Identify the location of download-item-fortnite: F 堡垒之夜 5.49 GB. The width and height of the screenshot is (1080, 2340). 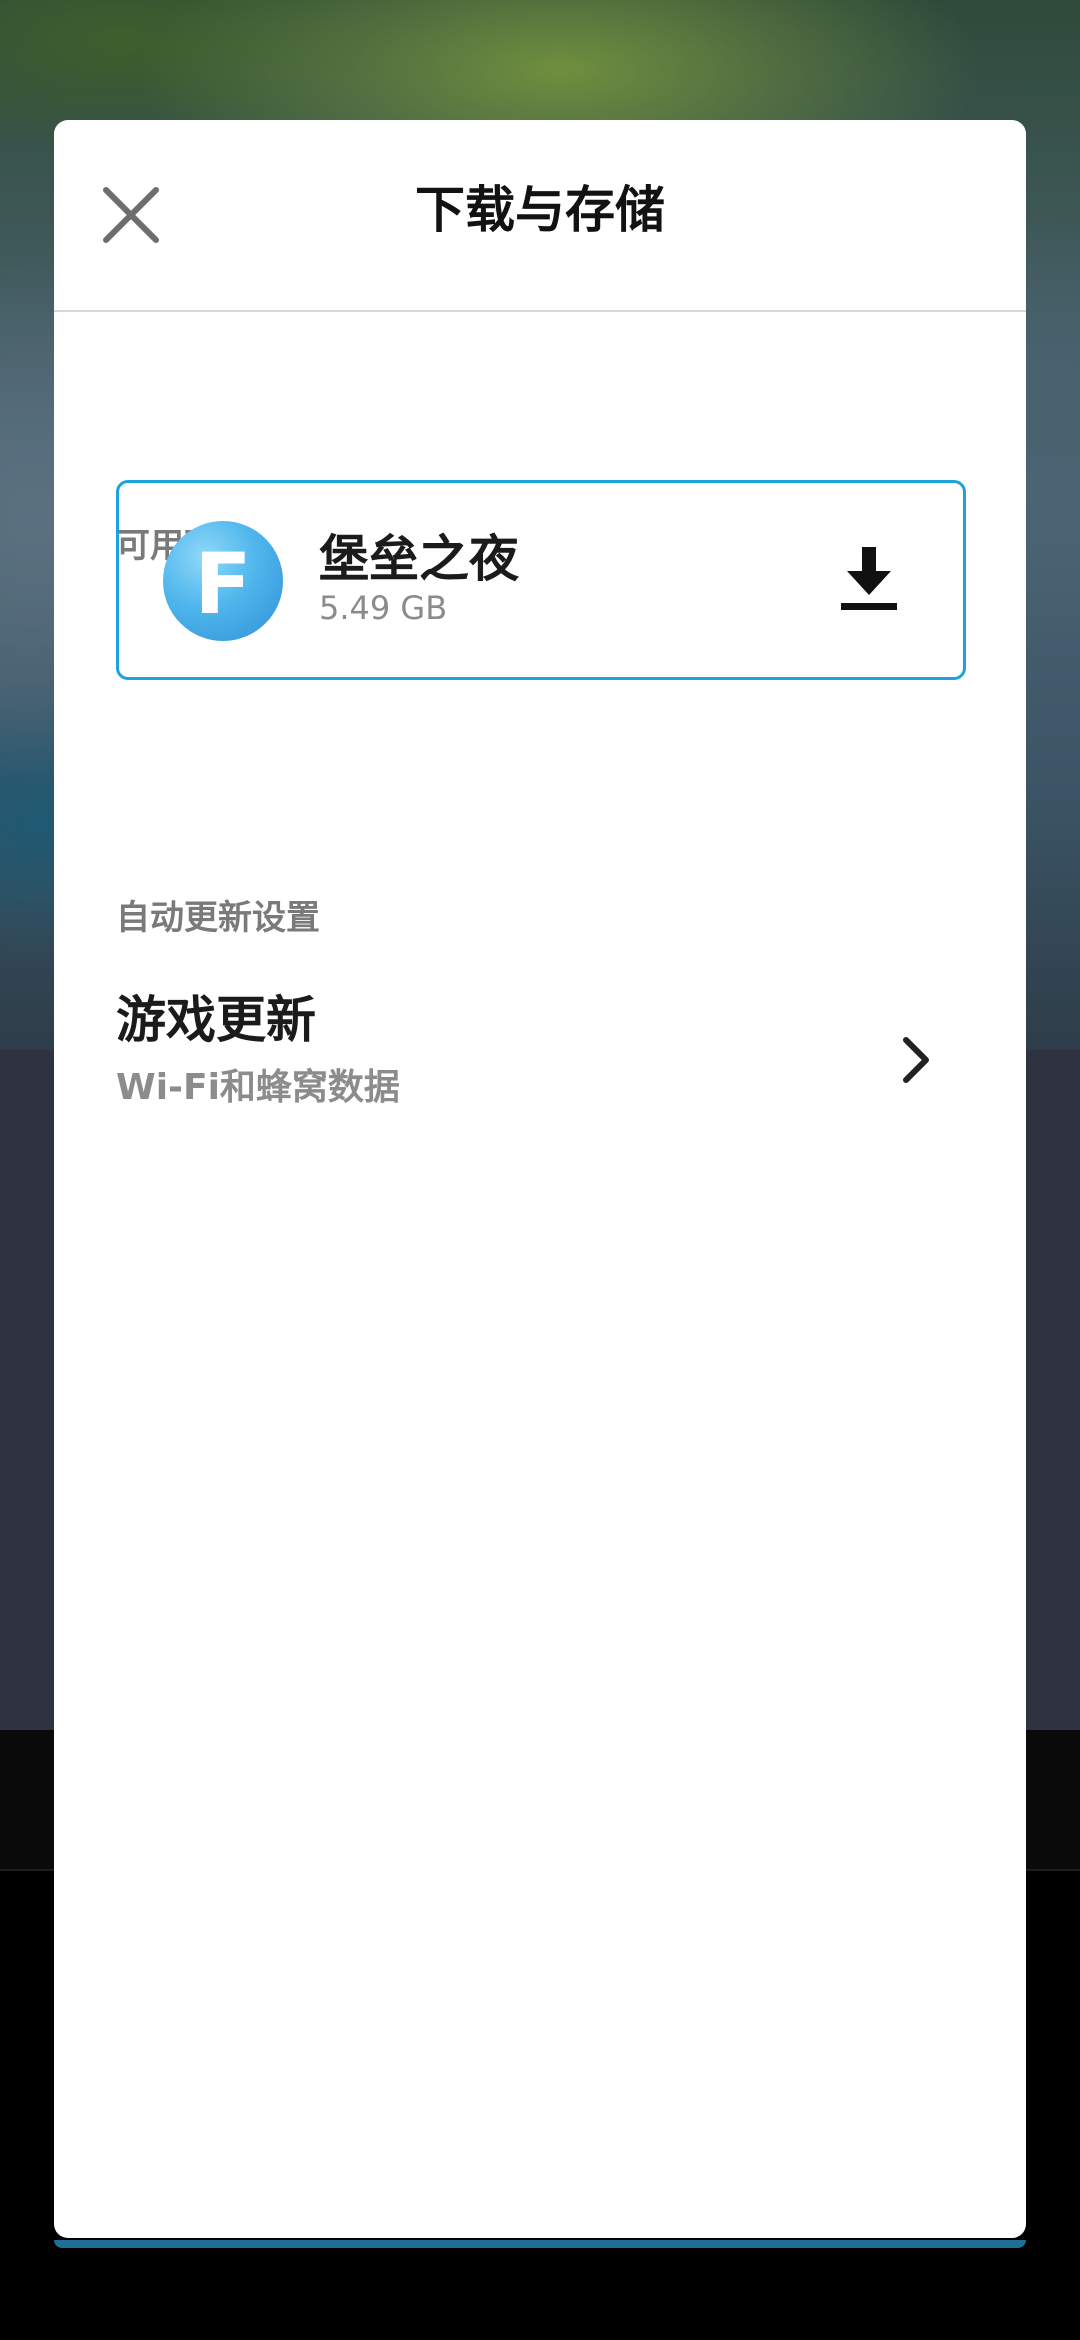
(541, 580).